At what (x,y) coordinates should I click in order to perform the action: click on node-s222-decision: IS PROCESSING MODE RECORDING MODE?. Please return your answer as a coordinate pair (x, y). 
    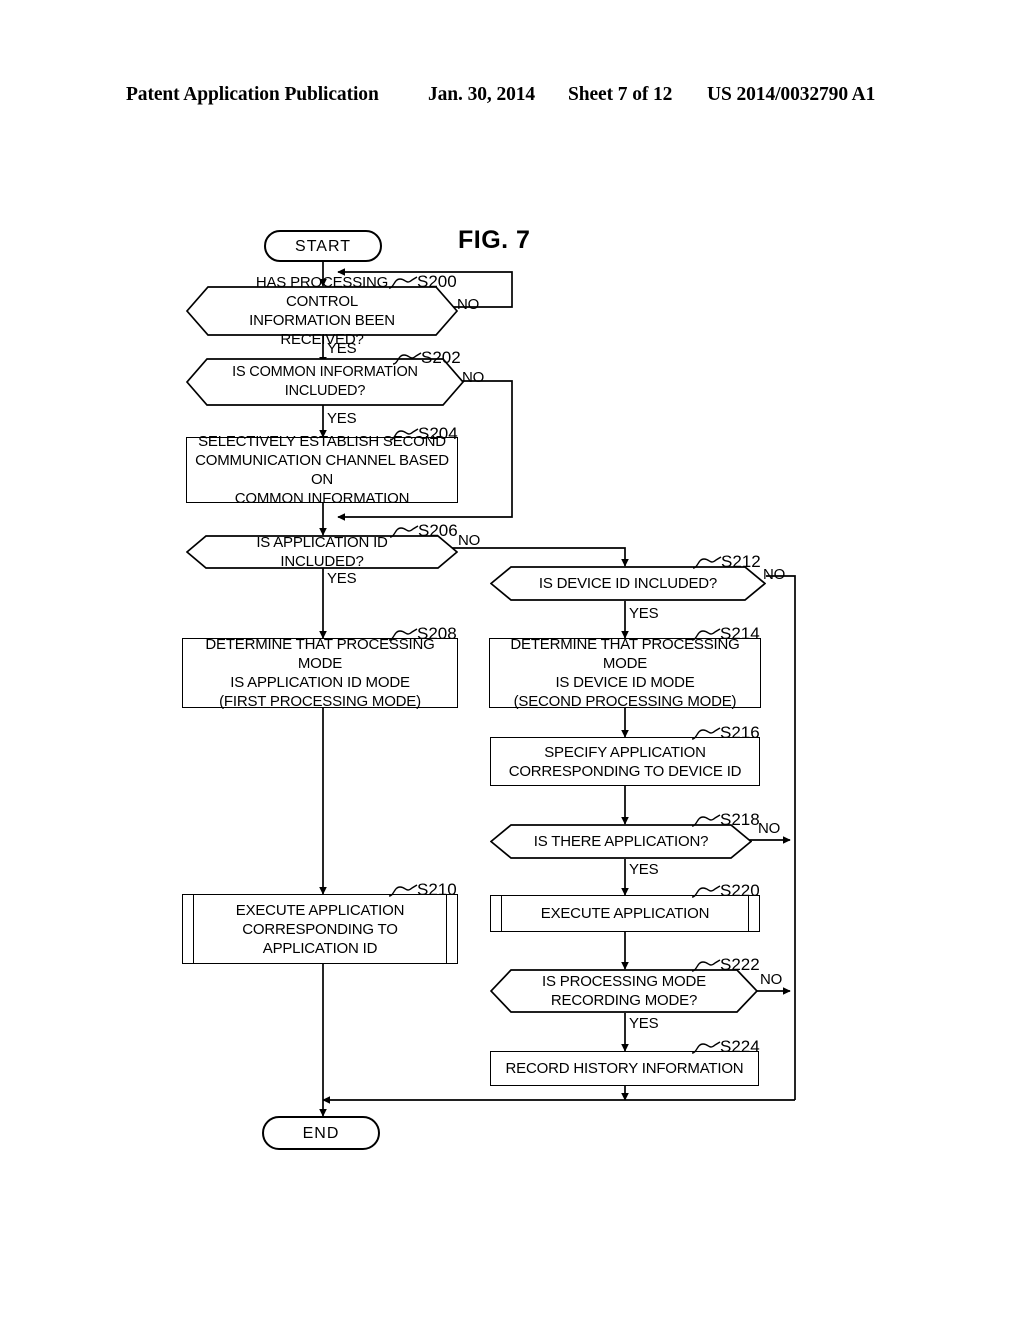
    Looking at the image, I should click on (624, 991).